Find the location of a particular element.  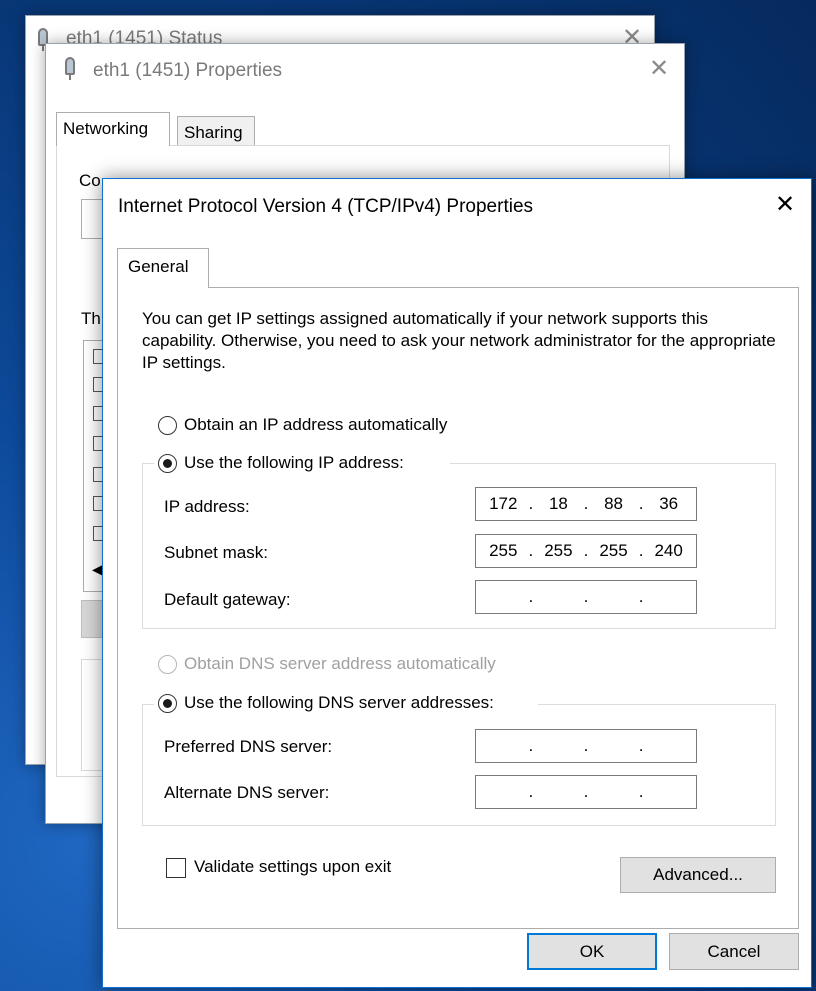

subnet-mask-label: Subnet mask: is located at coordinates (216, 552).